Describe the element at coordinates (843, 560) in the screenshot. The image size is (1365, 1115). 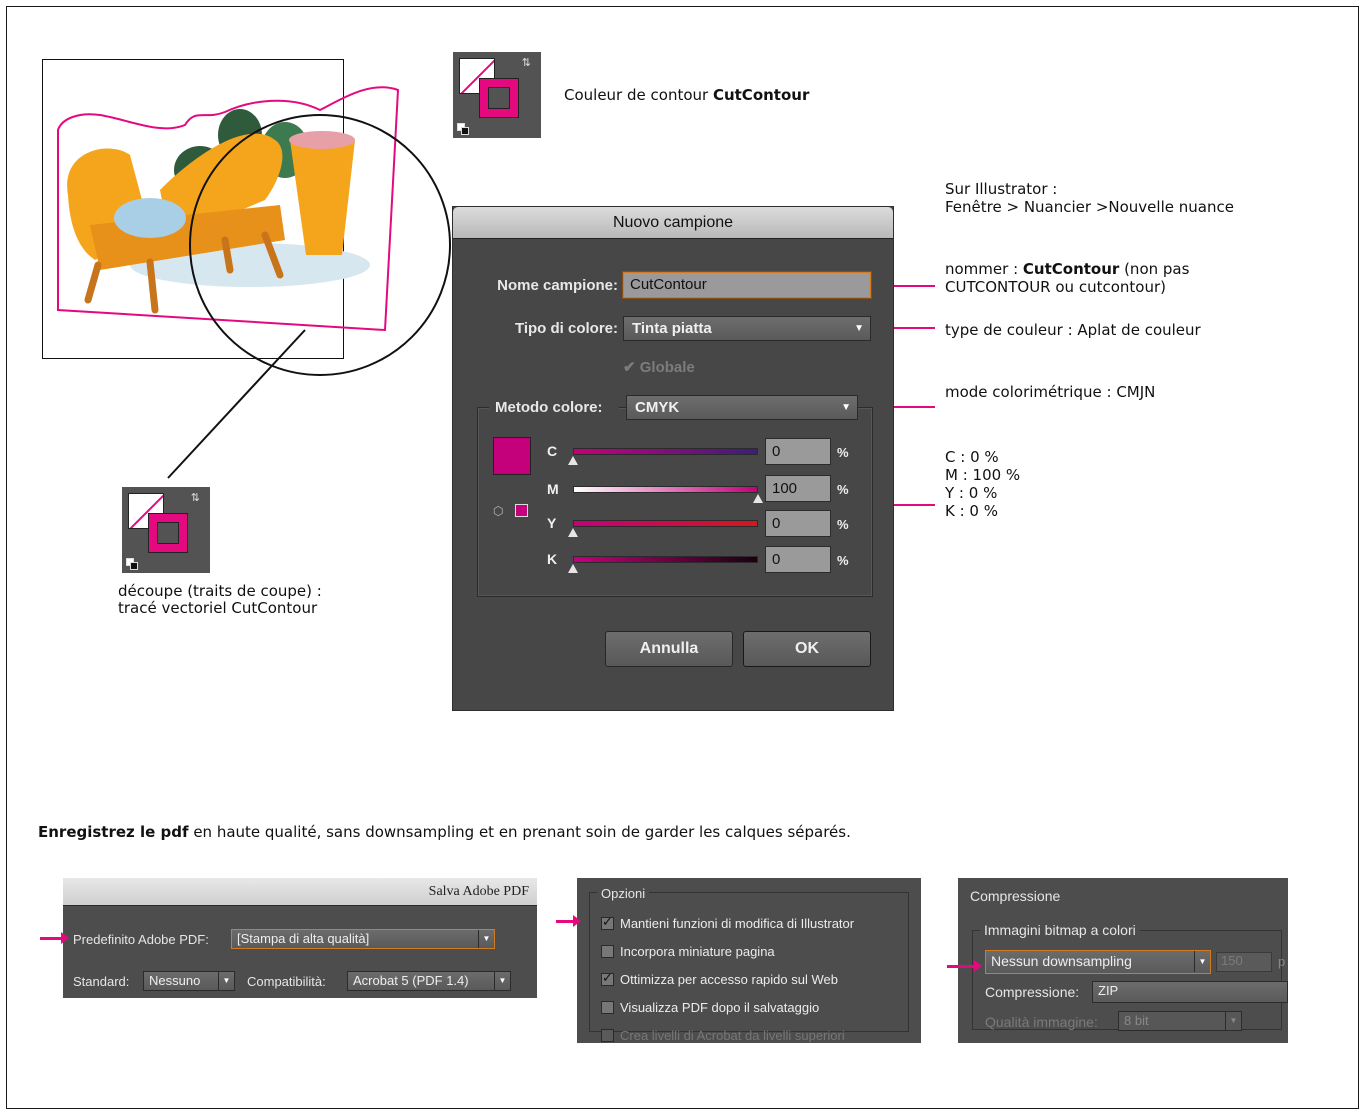
I see `percent-k: %` at that location.